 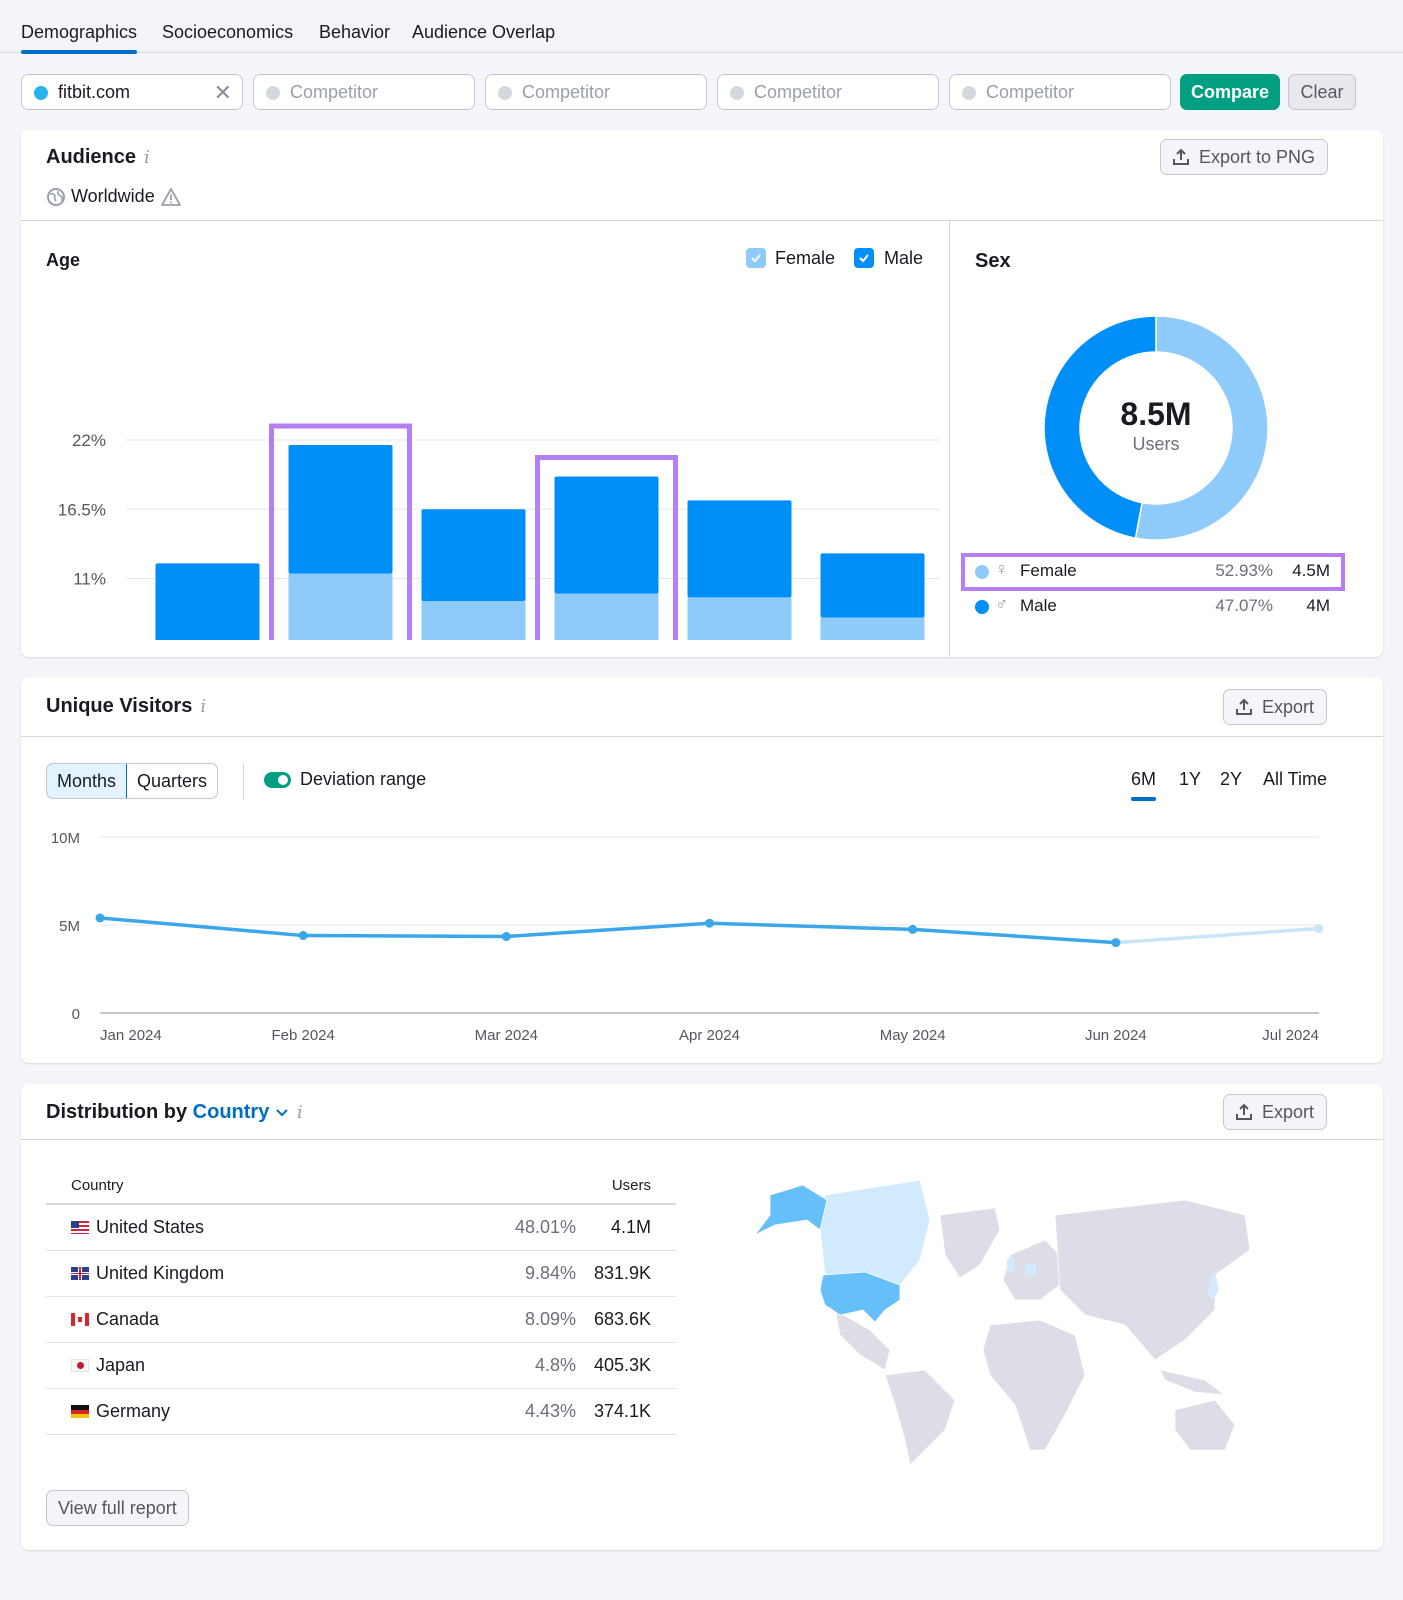 I want to click on map-mexico-central, so click(x=862, y=1340).